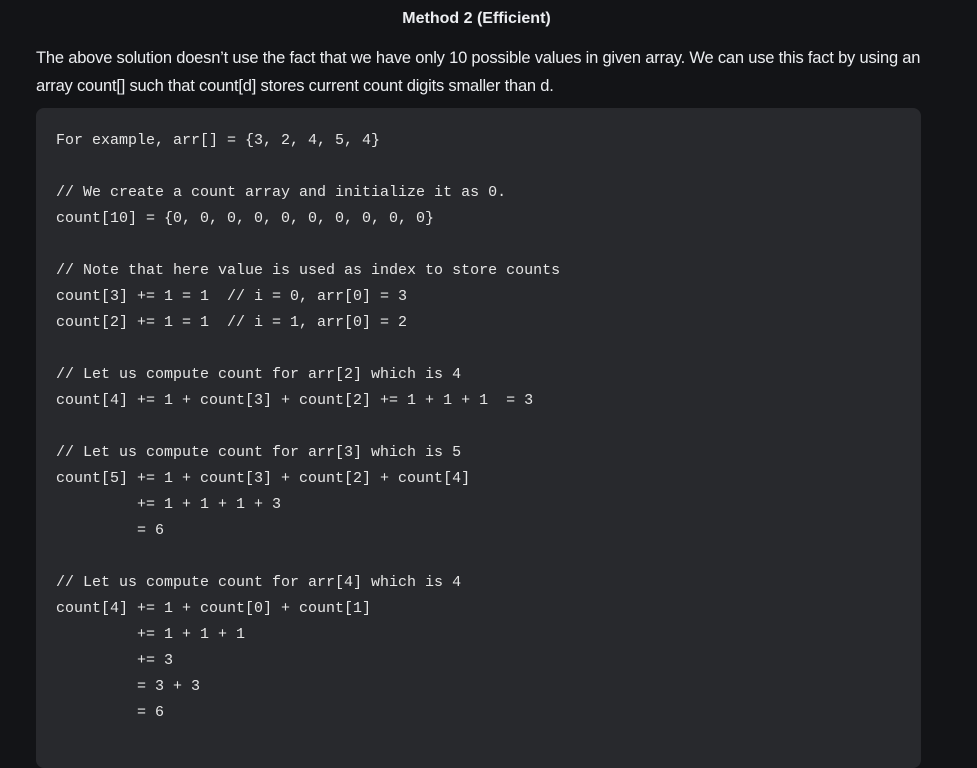 The width and height of the screenshot is (977, 768). I want to click on code-line: For example, arr[] = {3, 2, 4, 5, 4}, so click(218, 140).